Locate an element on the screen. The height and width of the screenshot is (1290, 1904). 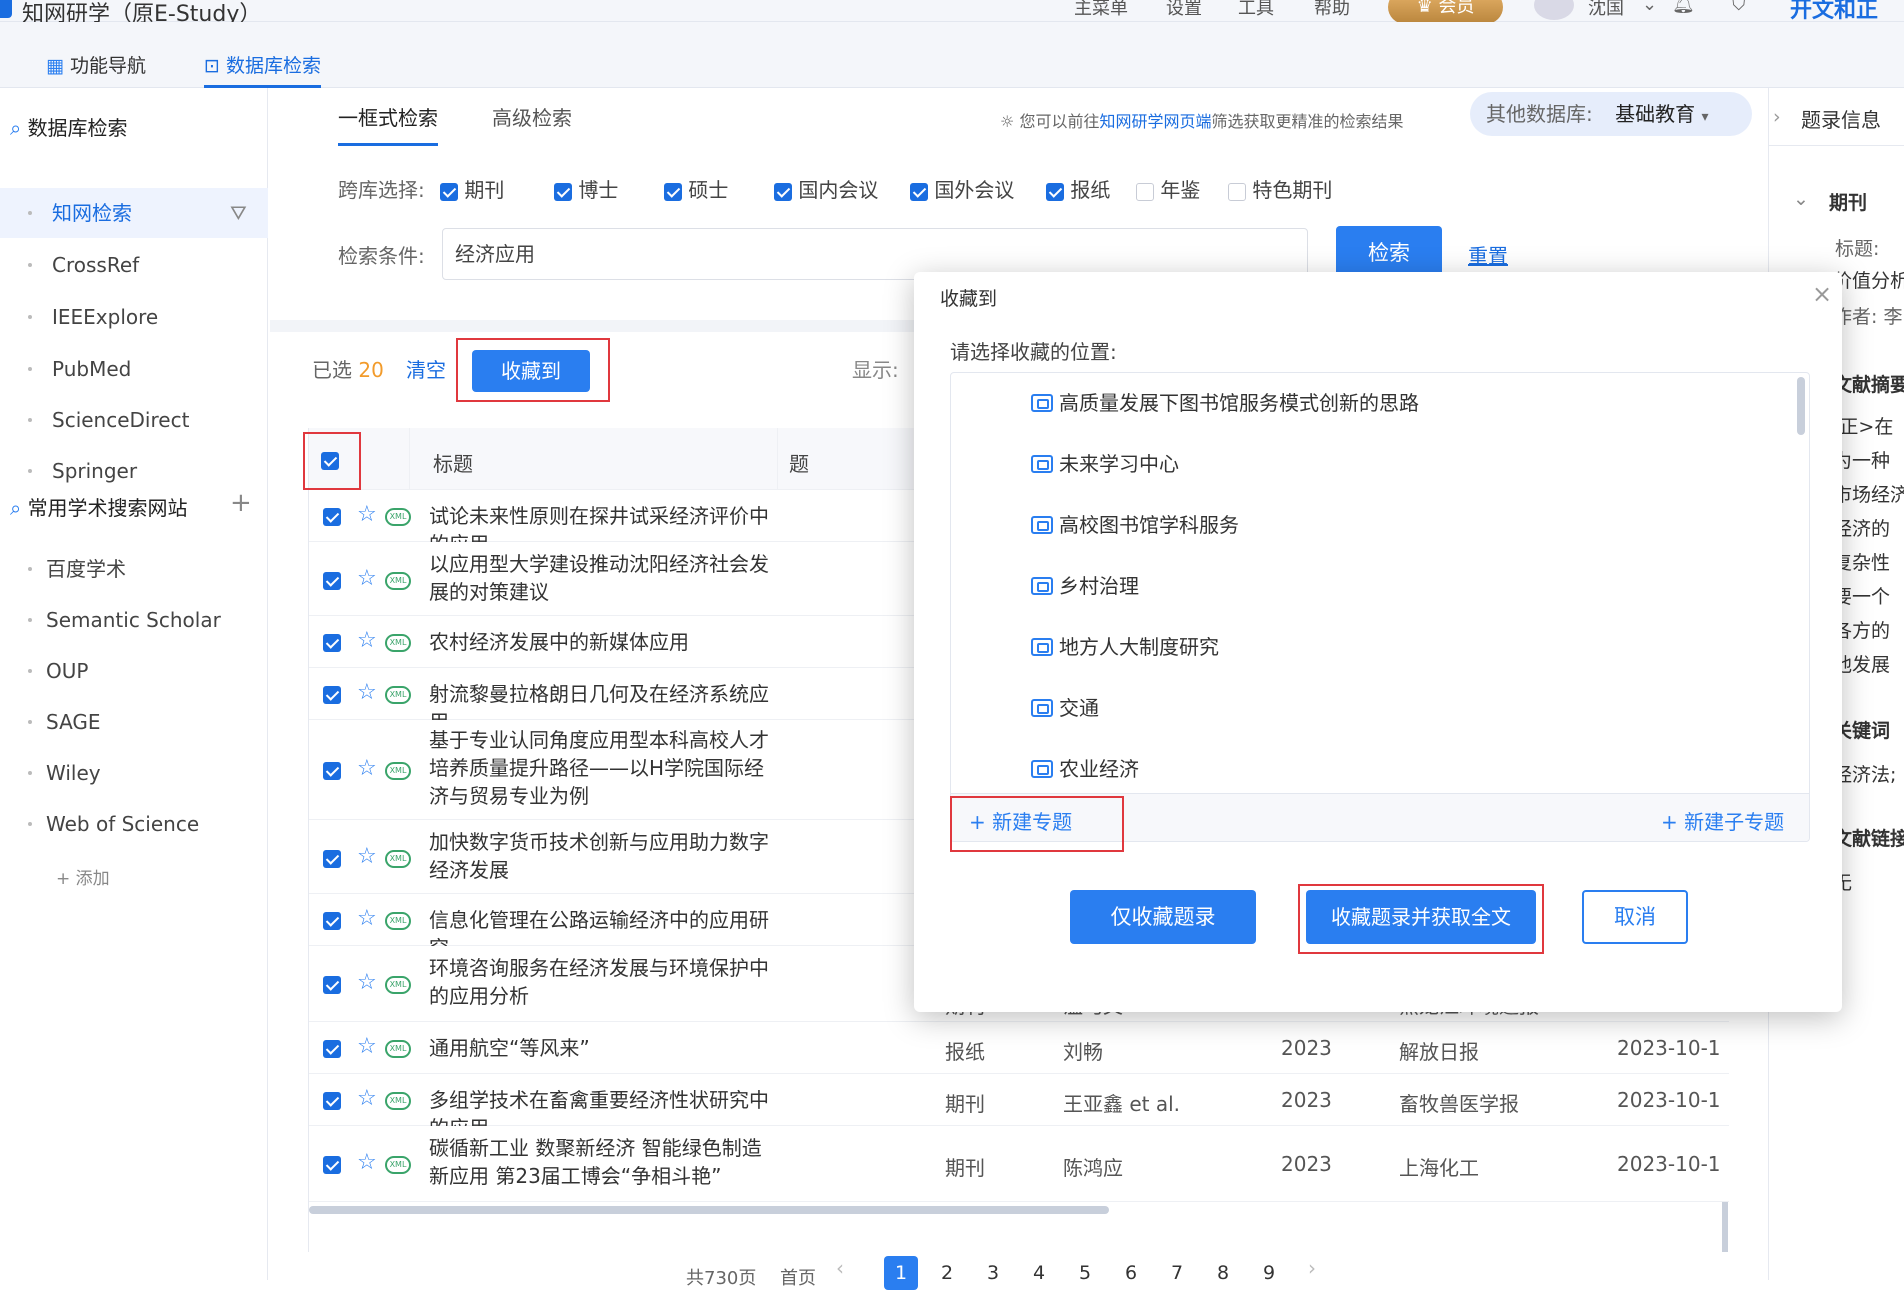
web-link: 知网研学网页端 is located at coordinates (1155, 121).